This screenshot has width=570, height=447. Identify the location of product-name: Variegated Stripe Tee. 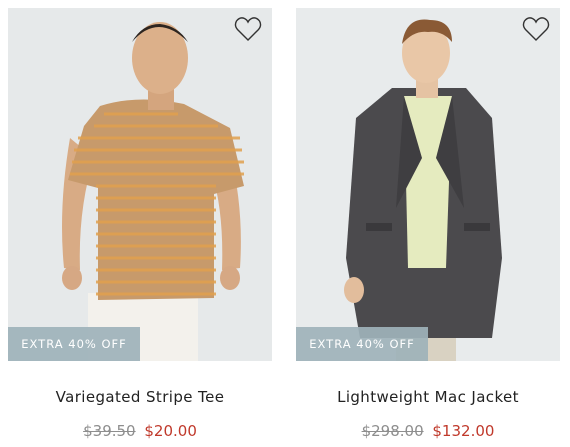
(140, 397).